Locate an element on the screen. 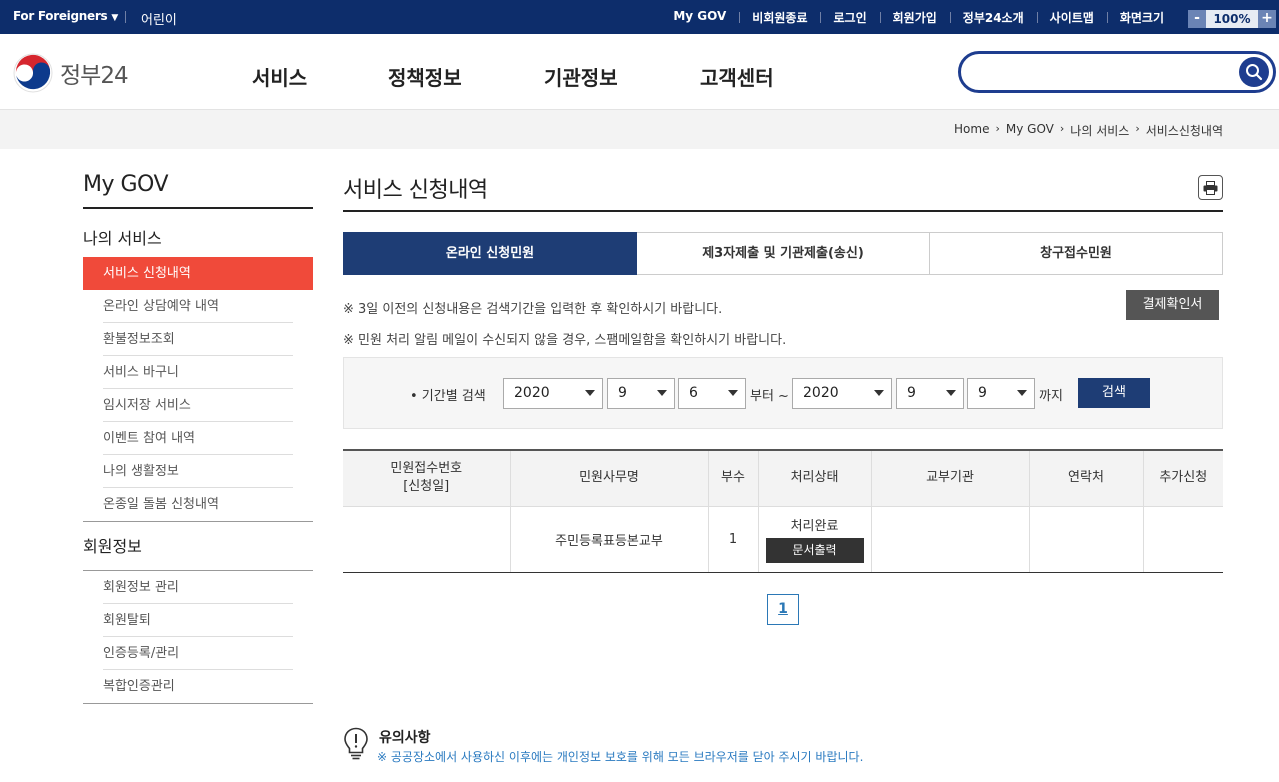 The width and height of the screenshot is (1279, 782). about-link: 정부24소개 is located at coordinates (993, 17).